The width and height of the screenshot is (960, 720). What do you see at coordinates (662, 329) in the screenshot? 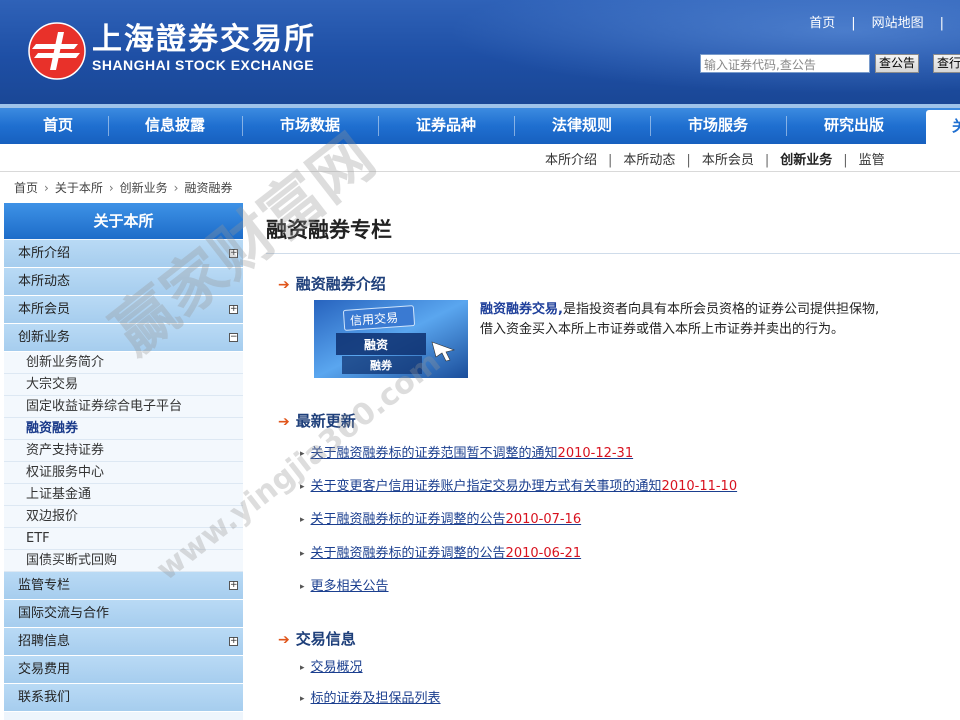
I see `intro-text-2: 借入资金买入本所上市证券或借入本所上市证券并卖出的行为。` at bounding box center [662, 329].